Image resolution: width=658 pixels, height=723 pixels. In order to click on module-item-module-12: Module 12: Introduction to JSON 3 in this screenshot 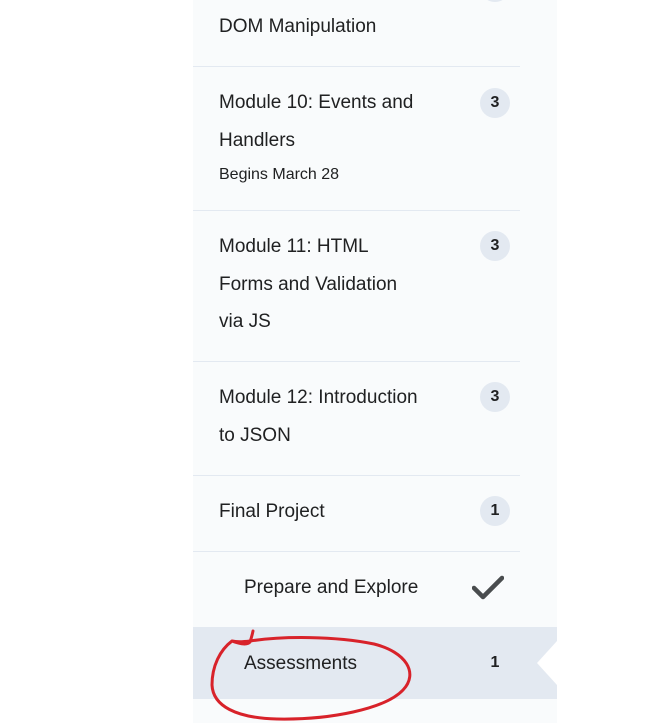, I will do `click(356, 419)`.